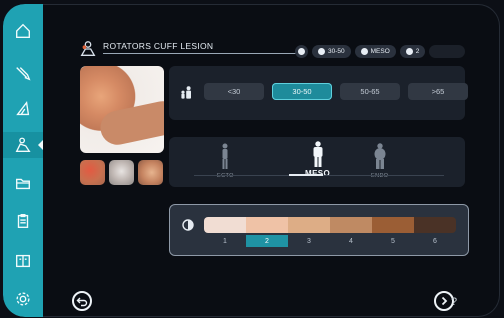  Describe the element at coordinates (309, 241) in the screenshot. I see `skin-number-3: 3` at that location.